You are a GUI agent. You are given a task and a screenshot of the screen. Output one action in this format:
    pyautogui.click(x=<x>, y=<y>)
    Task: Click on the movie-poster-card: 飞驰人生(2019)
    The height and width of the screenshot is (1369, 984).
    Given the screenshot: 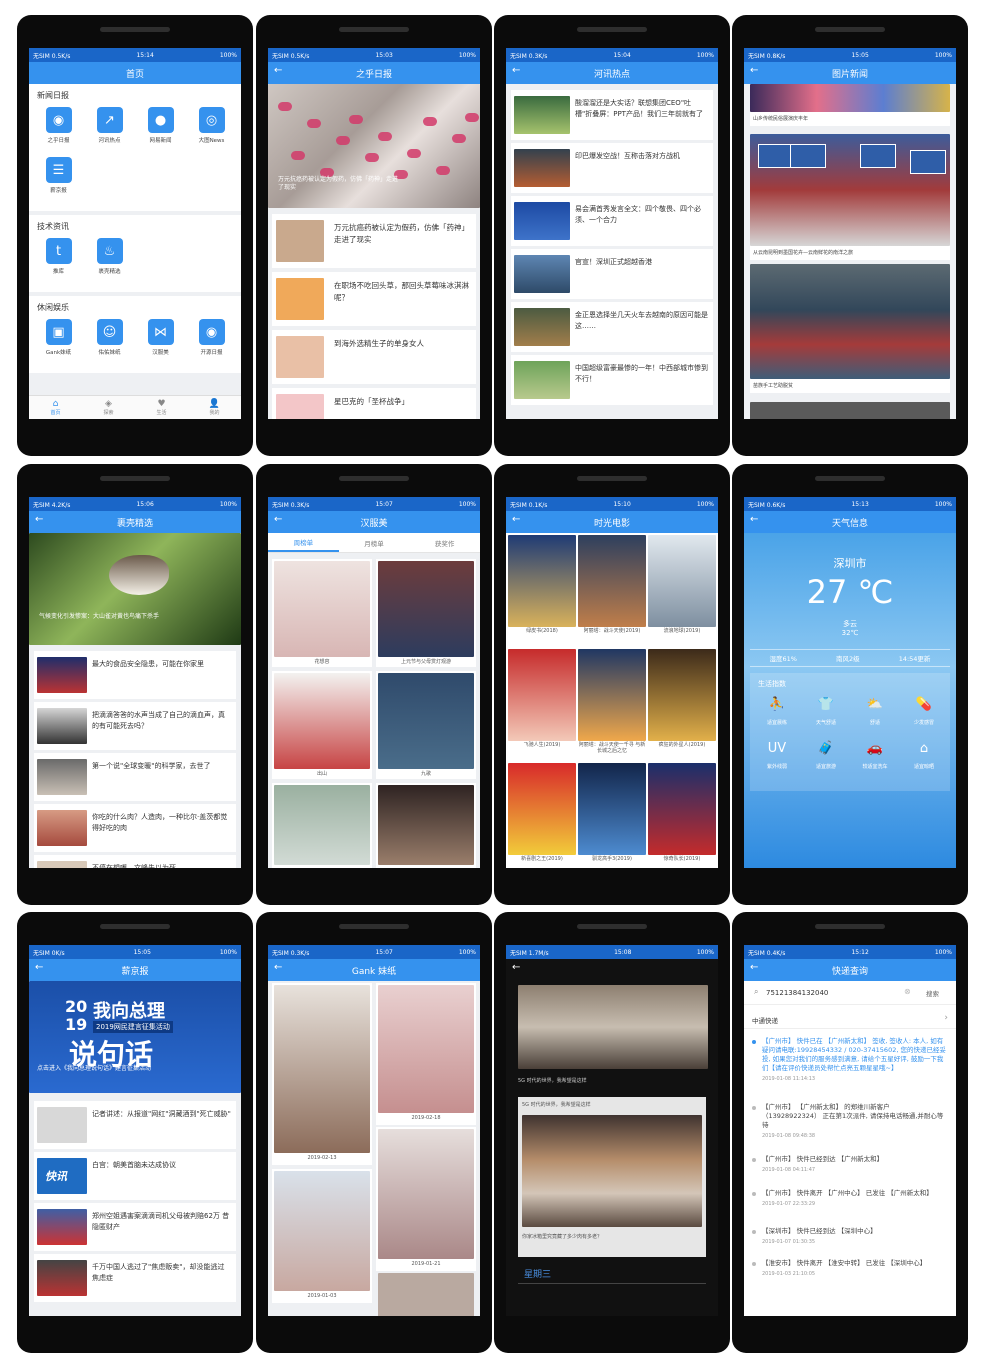 What is the action you would take?
    pyautogui.click(x=542, y=705)
    